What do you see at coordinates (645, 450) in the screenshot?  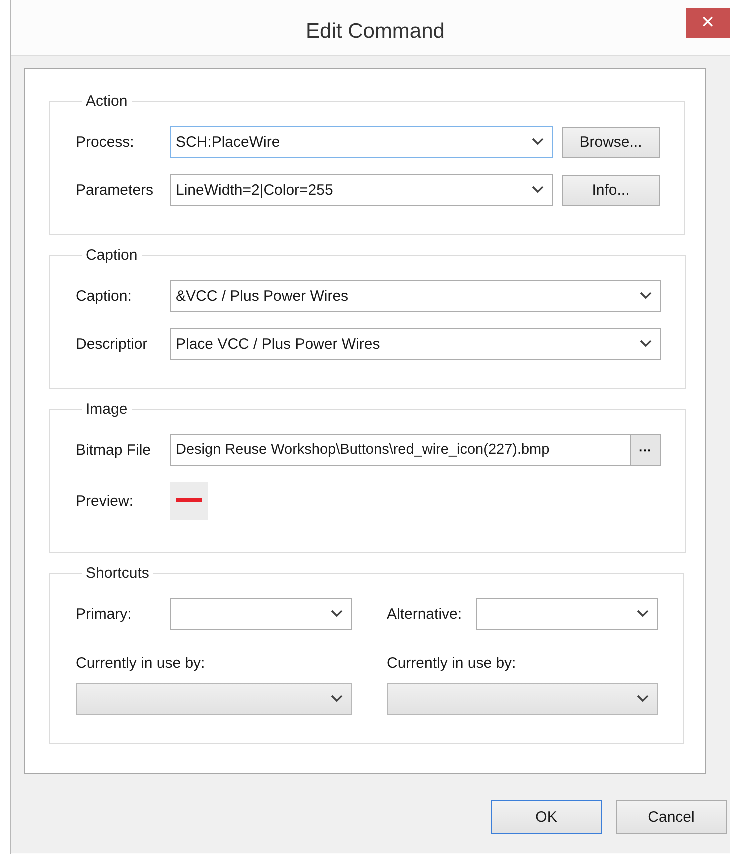 I see `browse-button: ···` at bounding box center [645, 450].